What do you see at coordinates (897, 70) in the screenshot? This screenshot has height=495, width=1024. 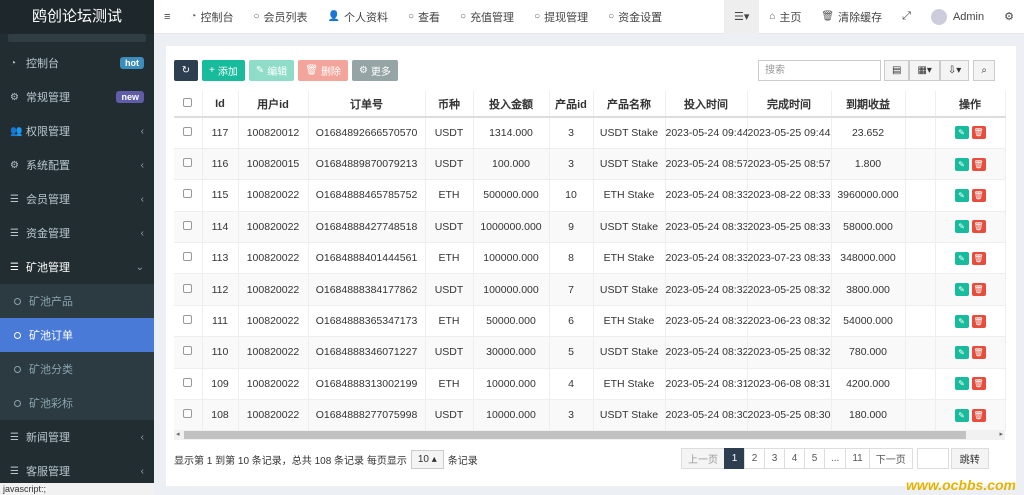 I see `toggle-view-button: ▤` at bounding box center [897, 70].